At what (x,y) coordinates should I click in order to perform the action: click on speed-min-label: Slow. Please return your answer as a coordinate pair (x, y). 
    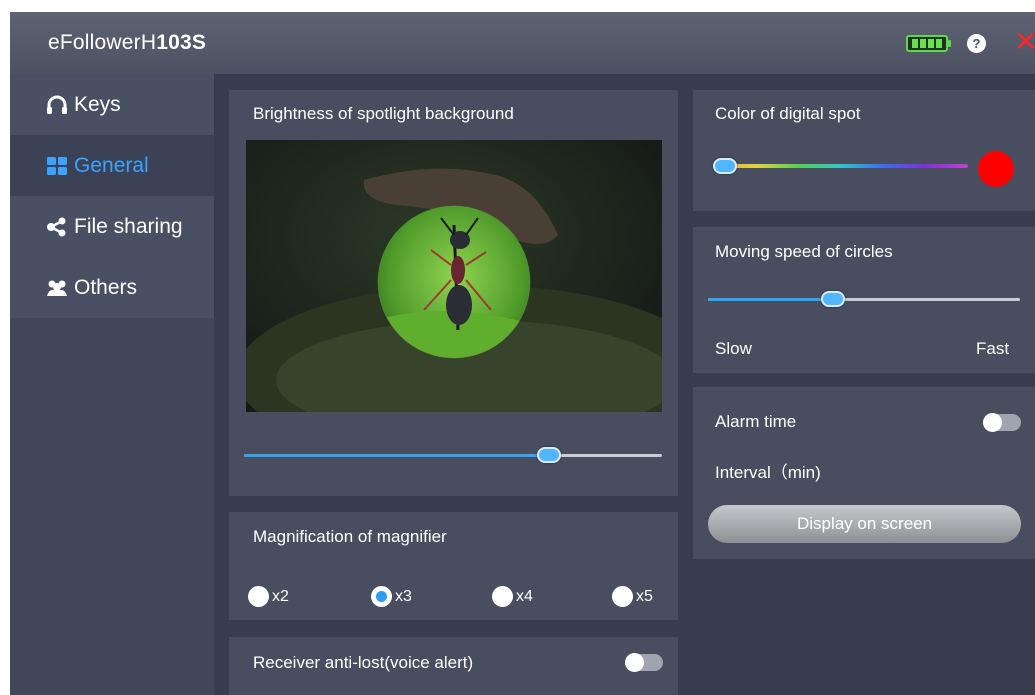
    Looking at the image, I should click on (733, 348).